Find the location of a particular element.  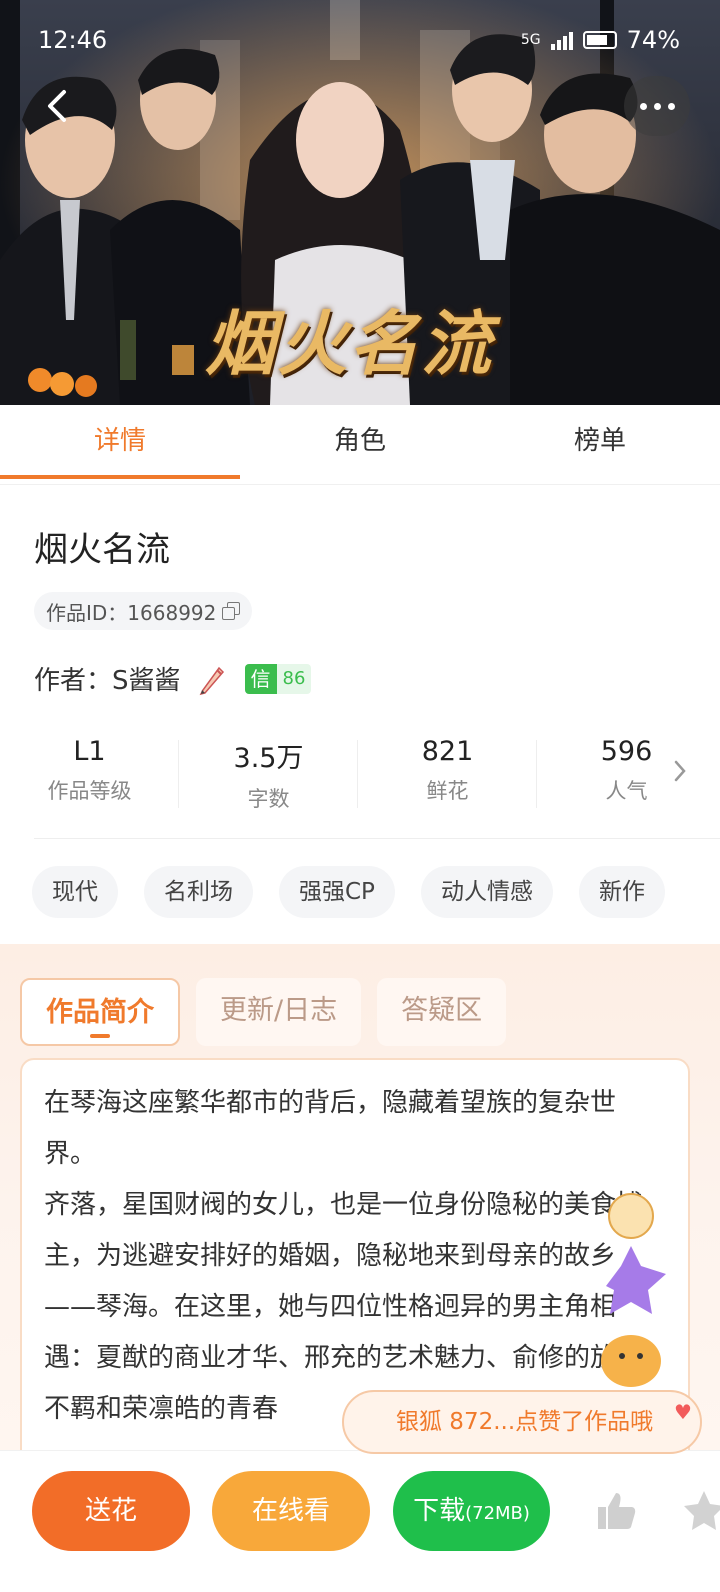

read-online-button: 在线看 is located at coordinates (291, 1511).